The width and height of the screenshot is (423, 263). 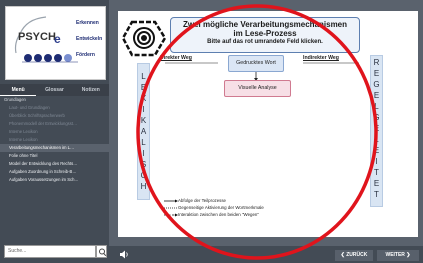 What do you see at coordinates (54, 100) in the screenshot?
I see `sidebar-item-grundlagen: Grundlagen` at bounding box center [54, 100].